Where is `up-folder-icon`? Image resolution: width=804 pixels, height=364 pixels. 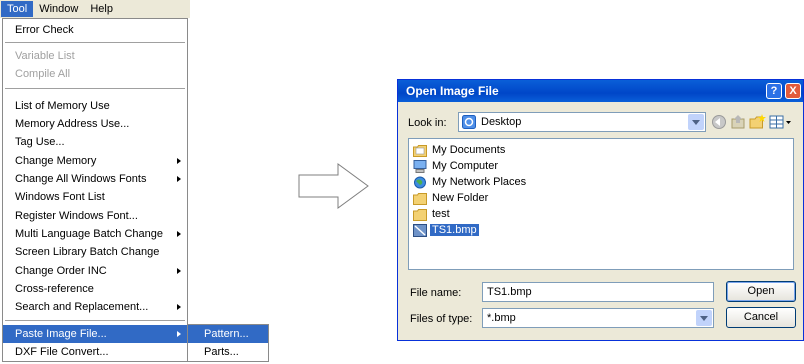 up-folder-icon is located at coordinates (739, 122).